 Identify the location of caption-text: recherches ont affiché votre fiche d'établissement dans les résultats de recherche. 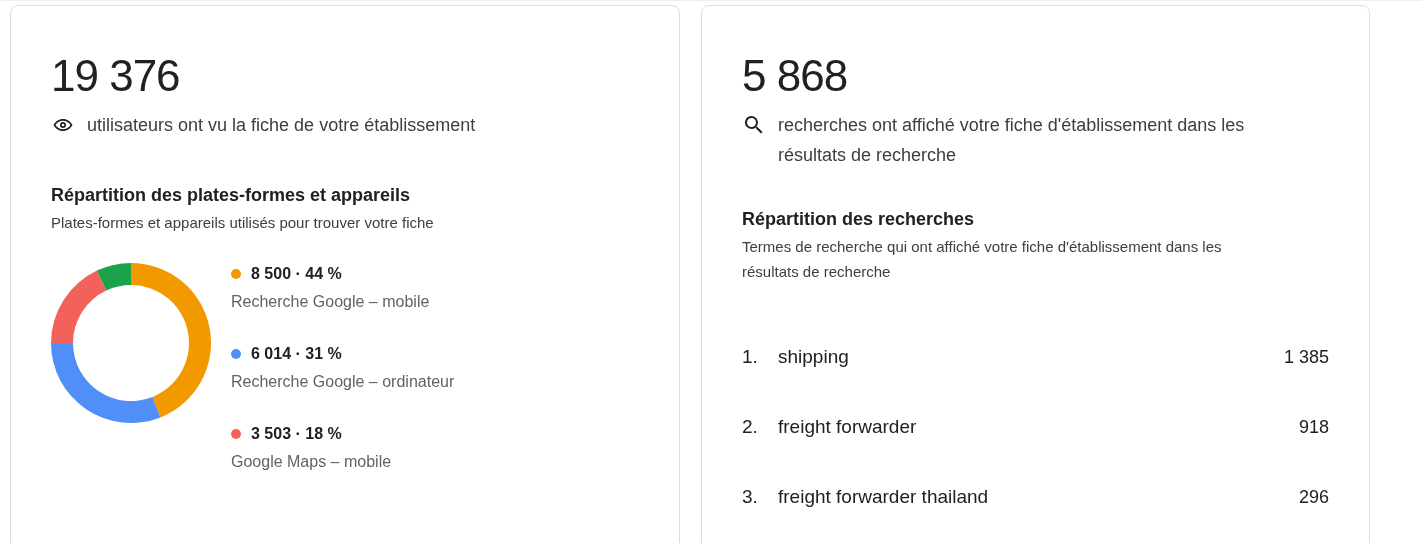
(1012, 140).